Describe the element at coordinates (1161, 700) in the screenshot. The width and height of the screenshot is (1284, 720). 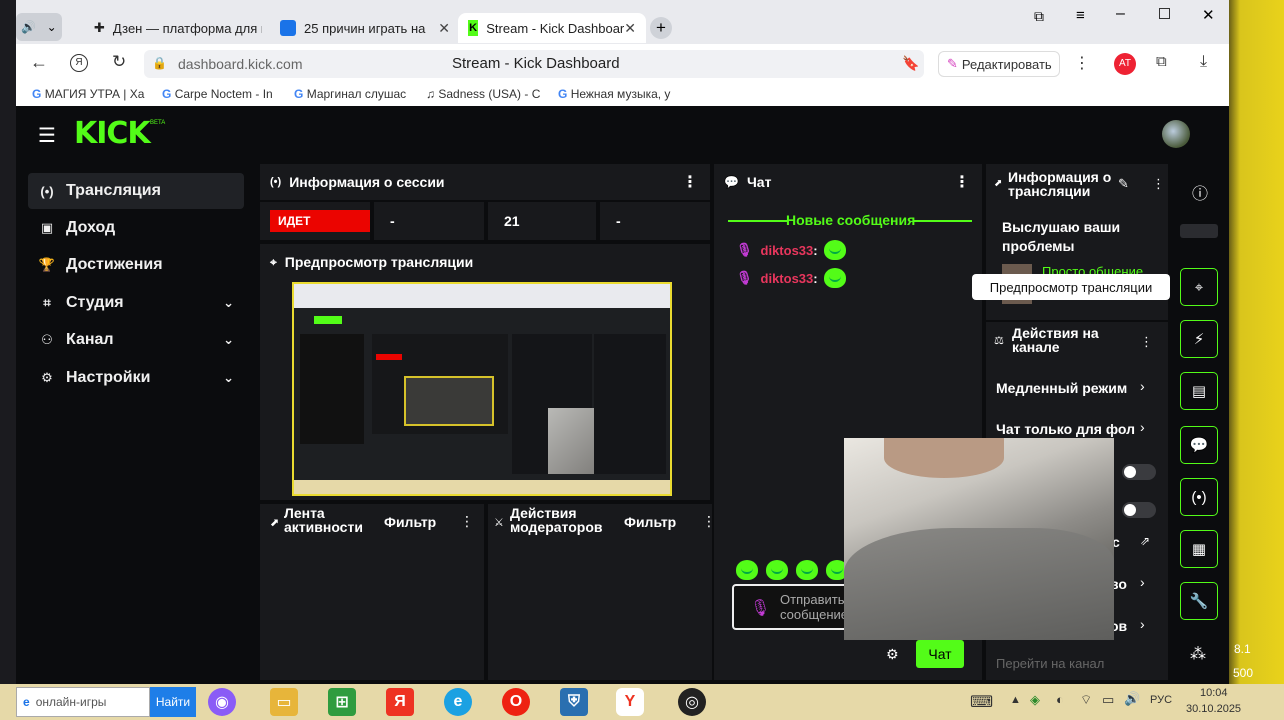
I see `language-indicator: РУС` at that location.